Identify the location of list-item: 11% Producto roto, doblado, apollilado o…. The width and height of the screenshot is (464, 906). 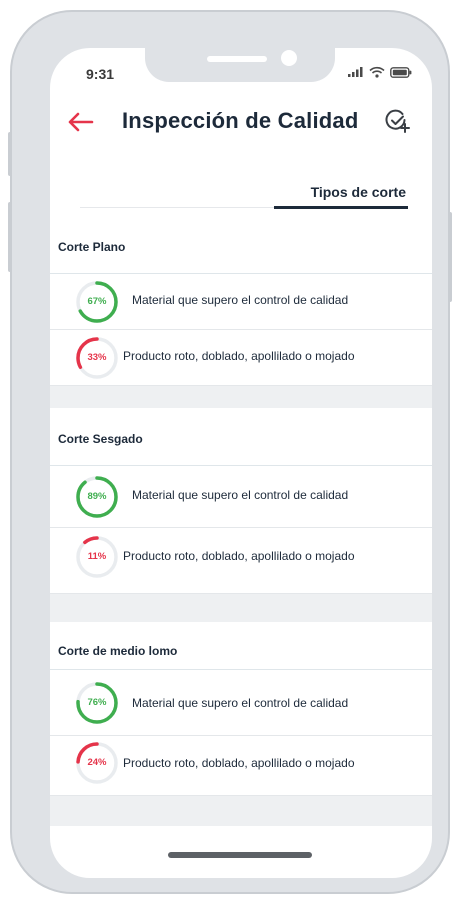
(241, 561).